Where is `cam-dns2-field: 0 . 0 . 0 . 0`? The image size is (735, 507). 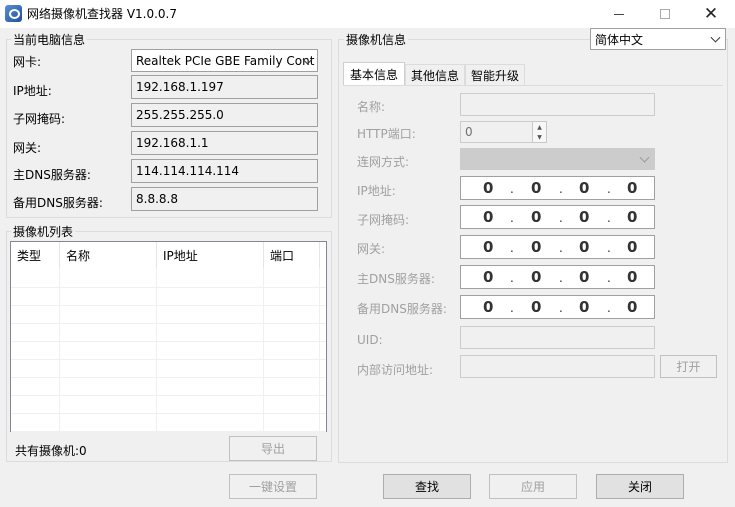 cam-dns2-field: 0 . 0 . 0 . 0 is located at coordinates (557, 307).